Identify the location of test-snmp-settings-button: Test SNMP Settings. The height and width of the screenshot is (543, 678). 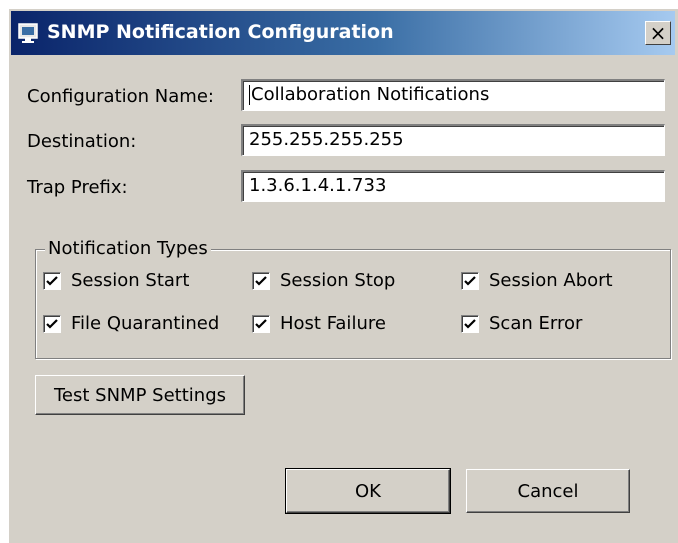
(140, 395).